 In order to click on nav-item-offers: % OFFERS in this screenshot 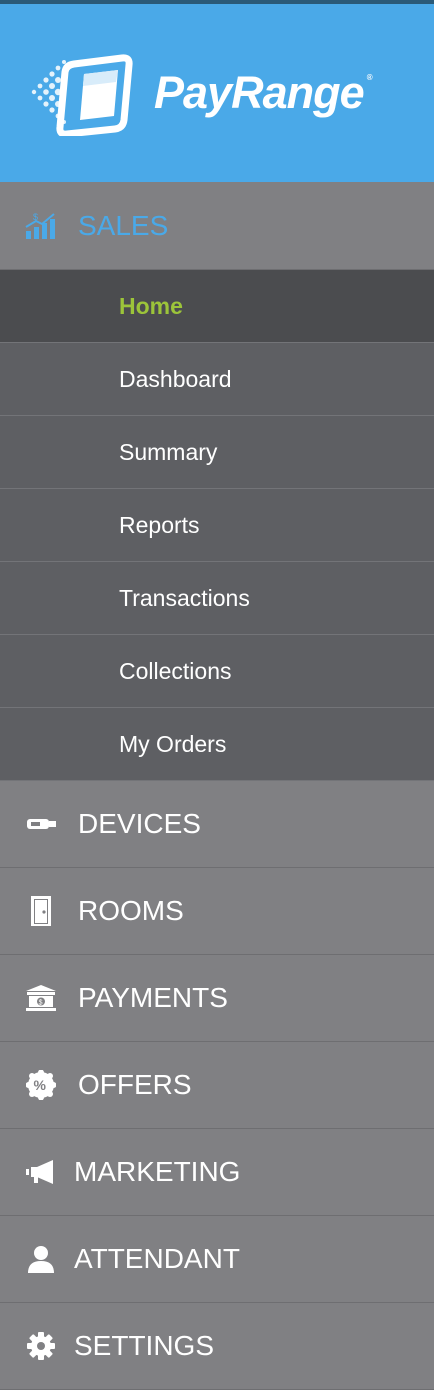, I will do `click(217, 1085)`.